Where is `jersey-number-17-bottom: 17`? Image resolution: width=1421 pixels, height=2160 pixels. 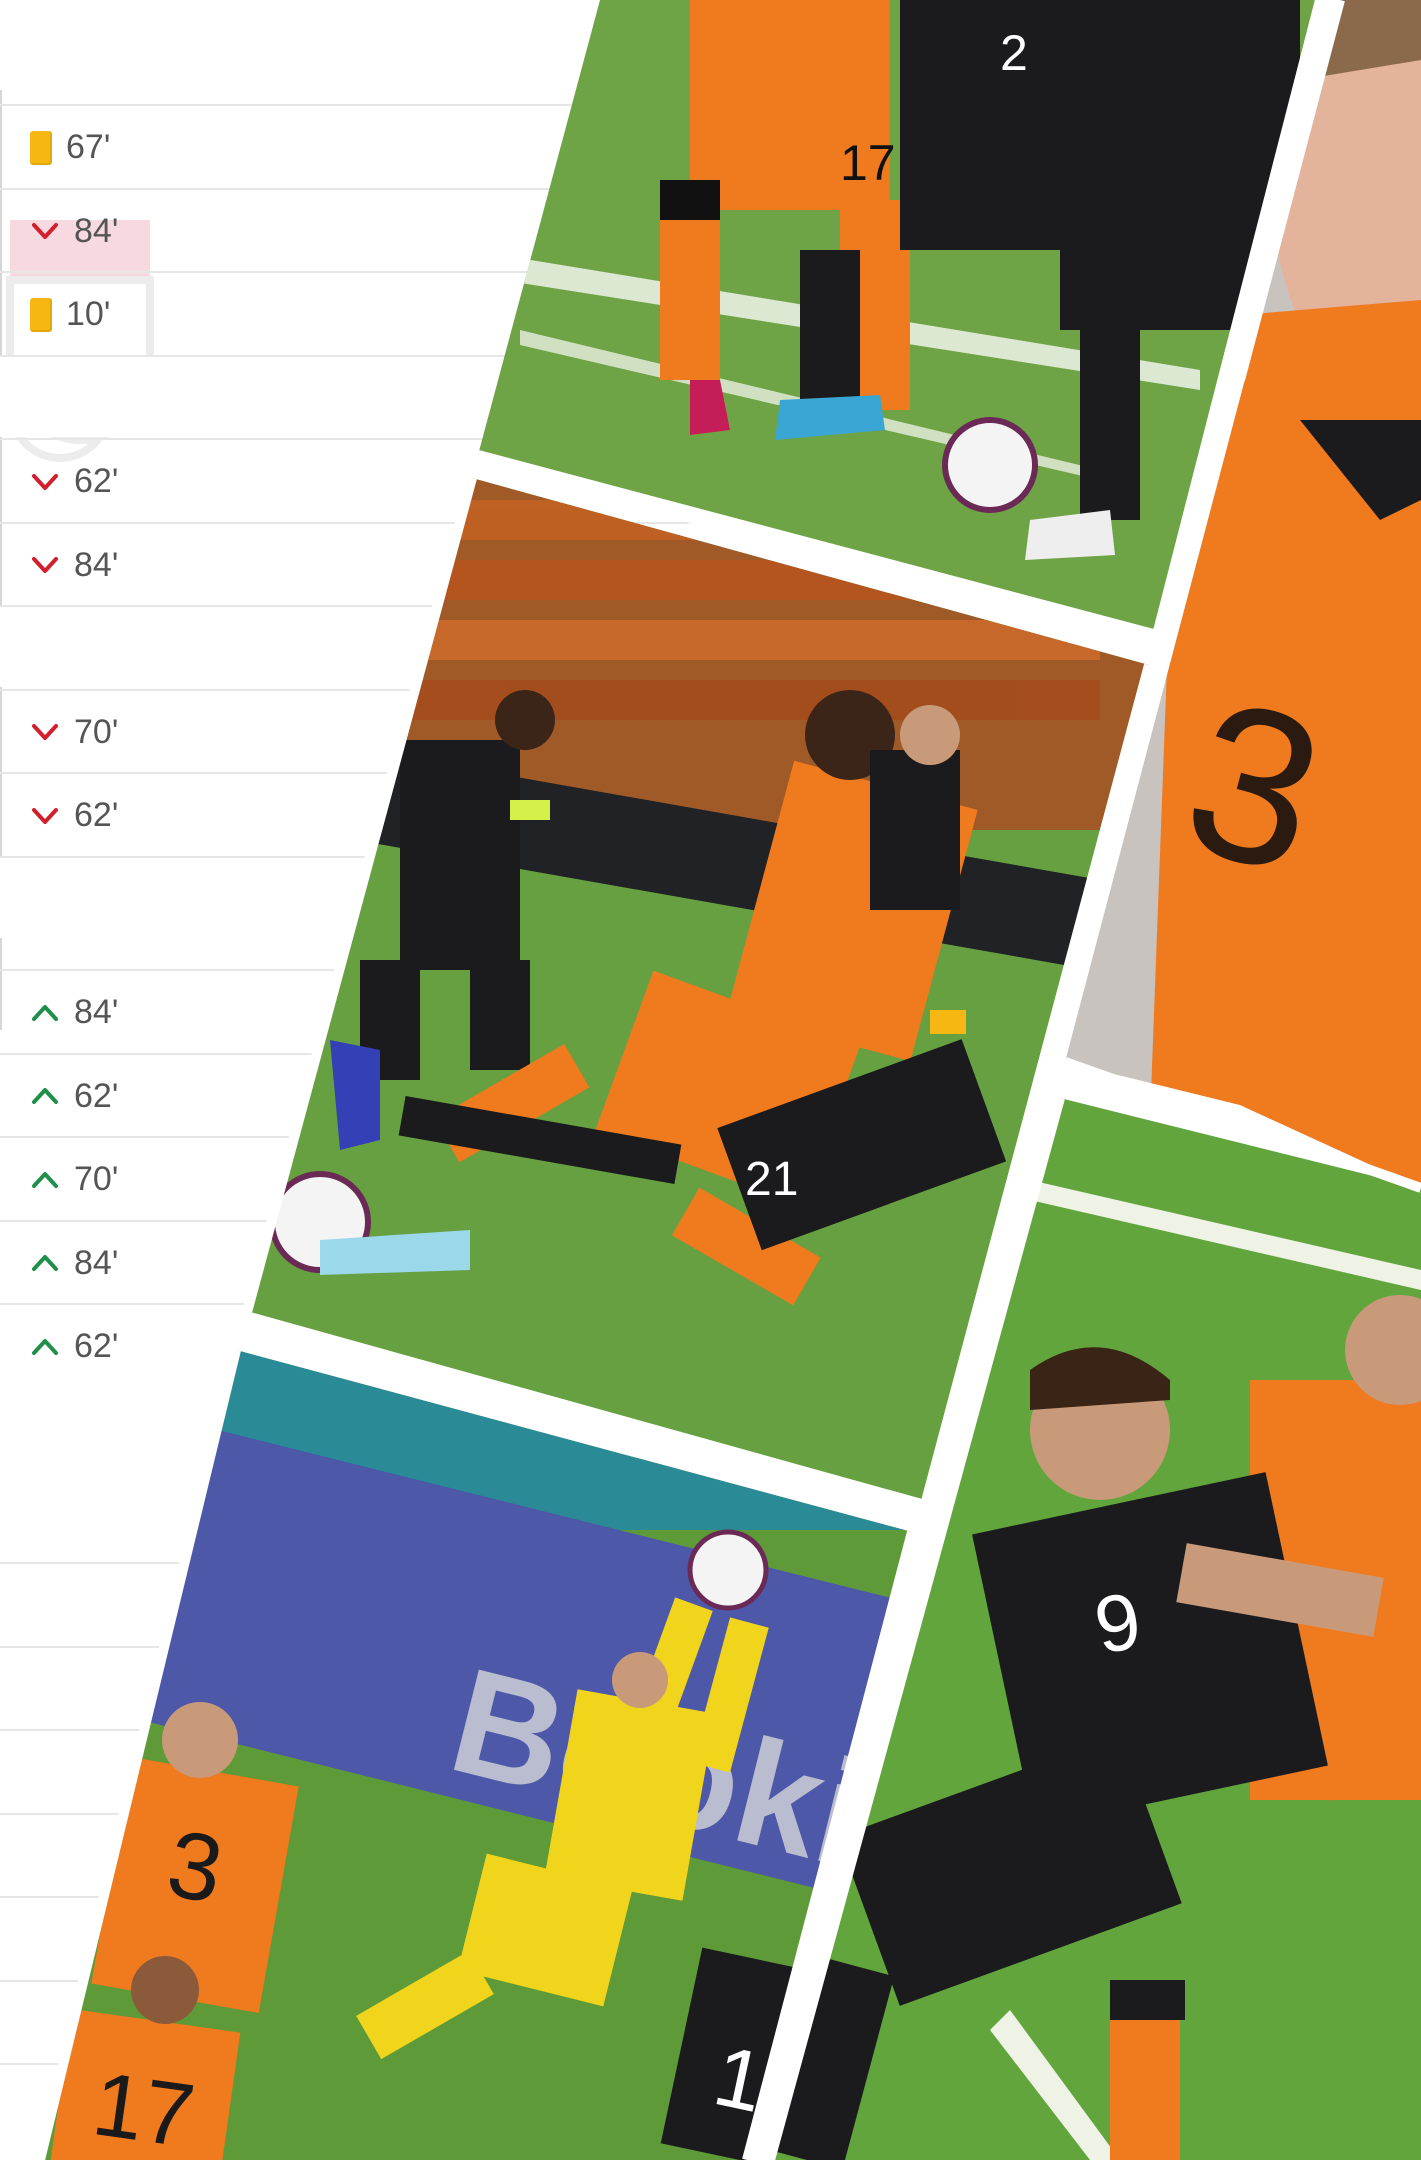
jersey-number-17-bottom: 17 is located at coordinates (143, 2107).